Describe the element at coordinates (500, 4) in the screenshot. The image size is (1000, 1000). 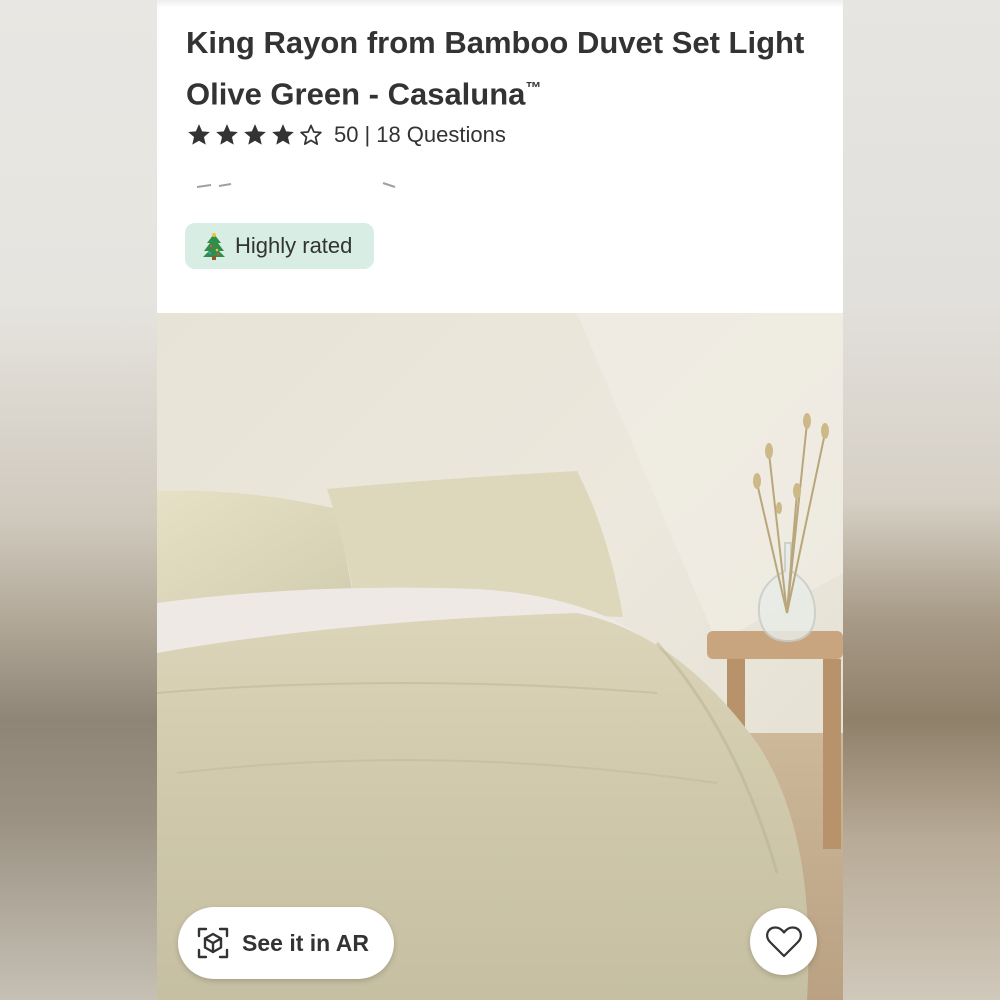
I see `top-divider` at that location.